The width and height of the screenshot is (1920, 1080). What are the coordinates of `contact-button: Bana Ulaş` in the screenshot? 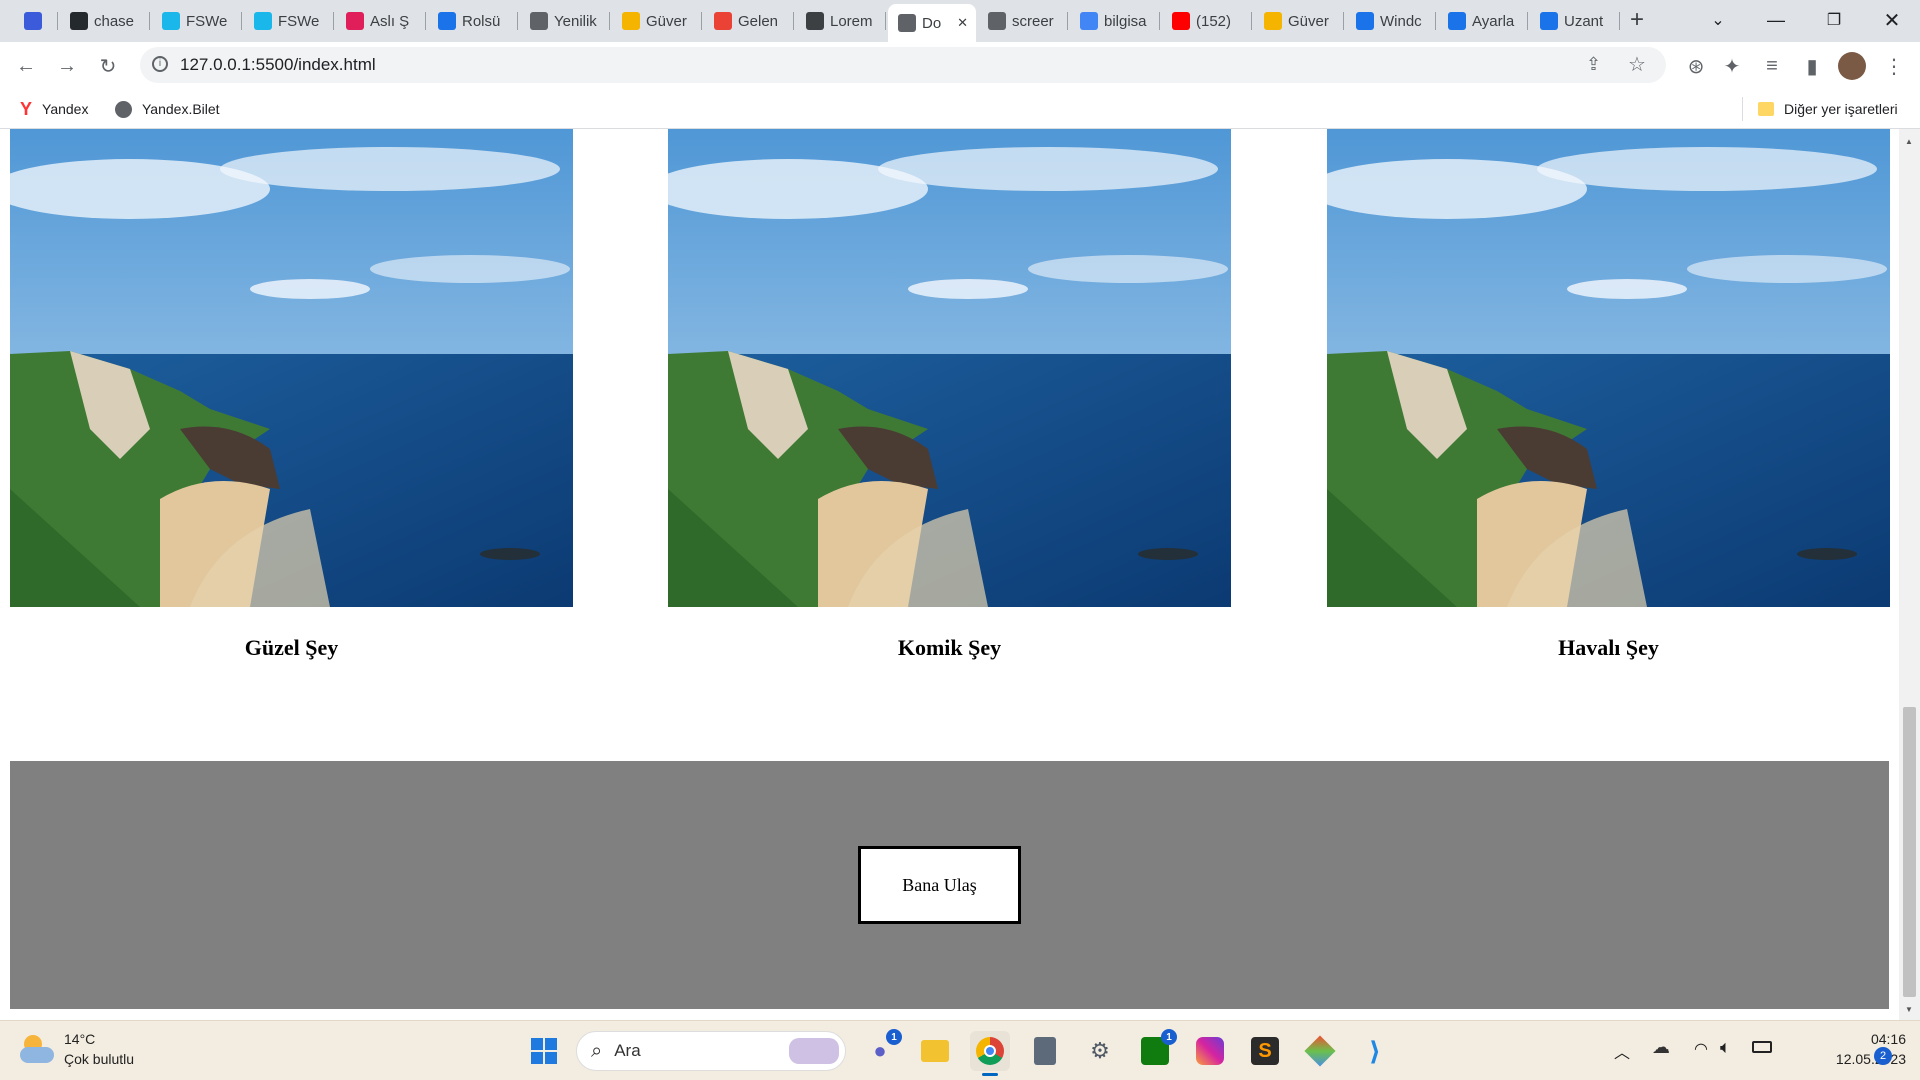 It's located at (939, 885).